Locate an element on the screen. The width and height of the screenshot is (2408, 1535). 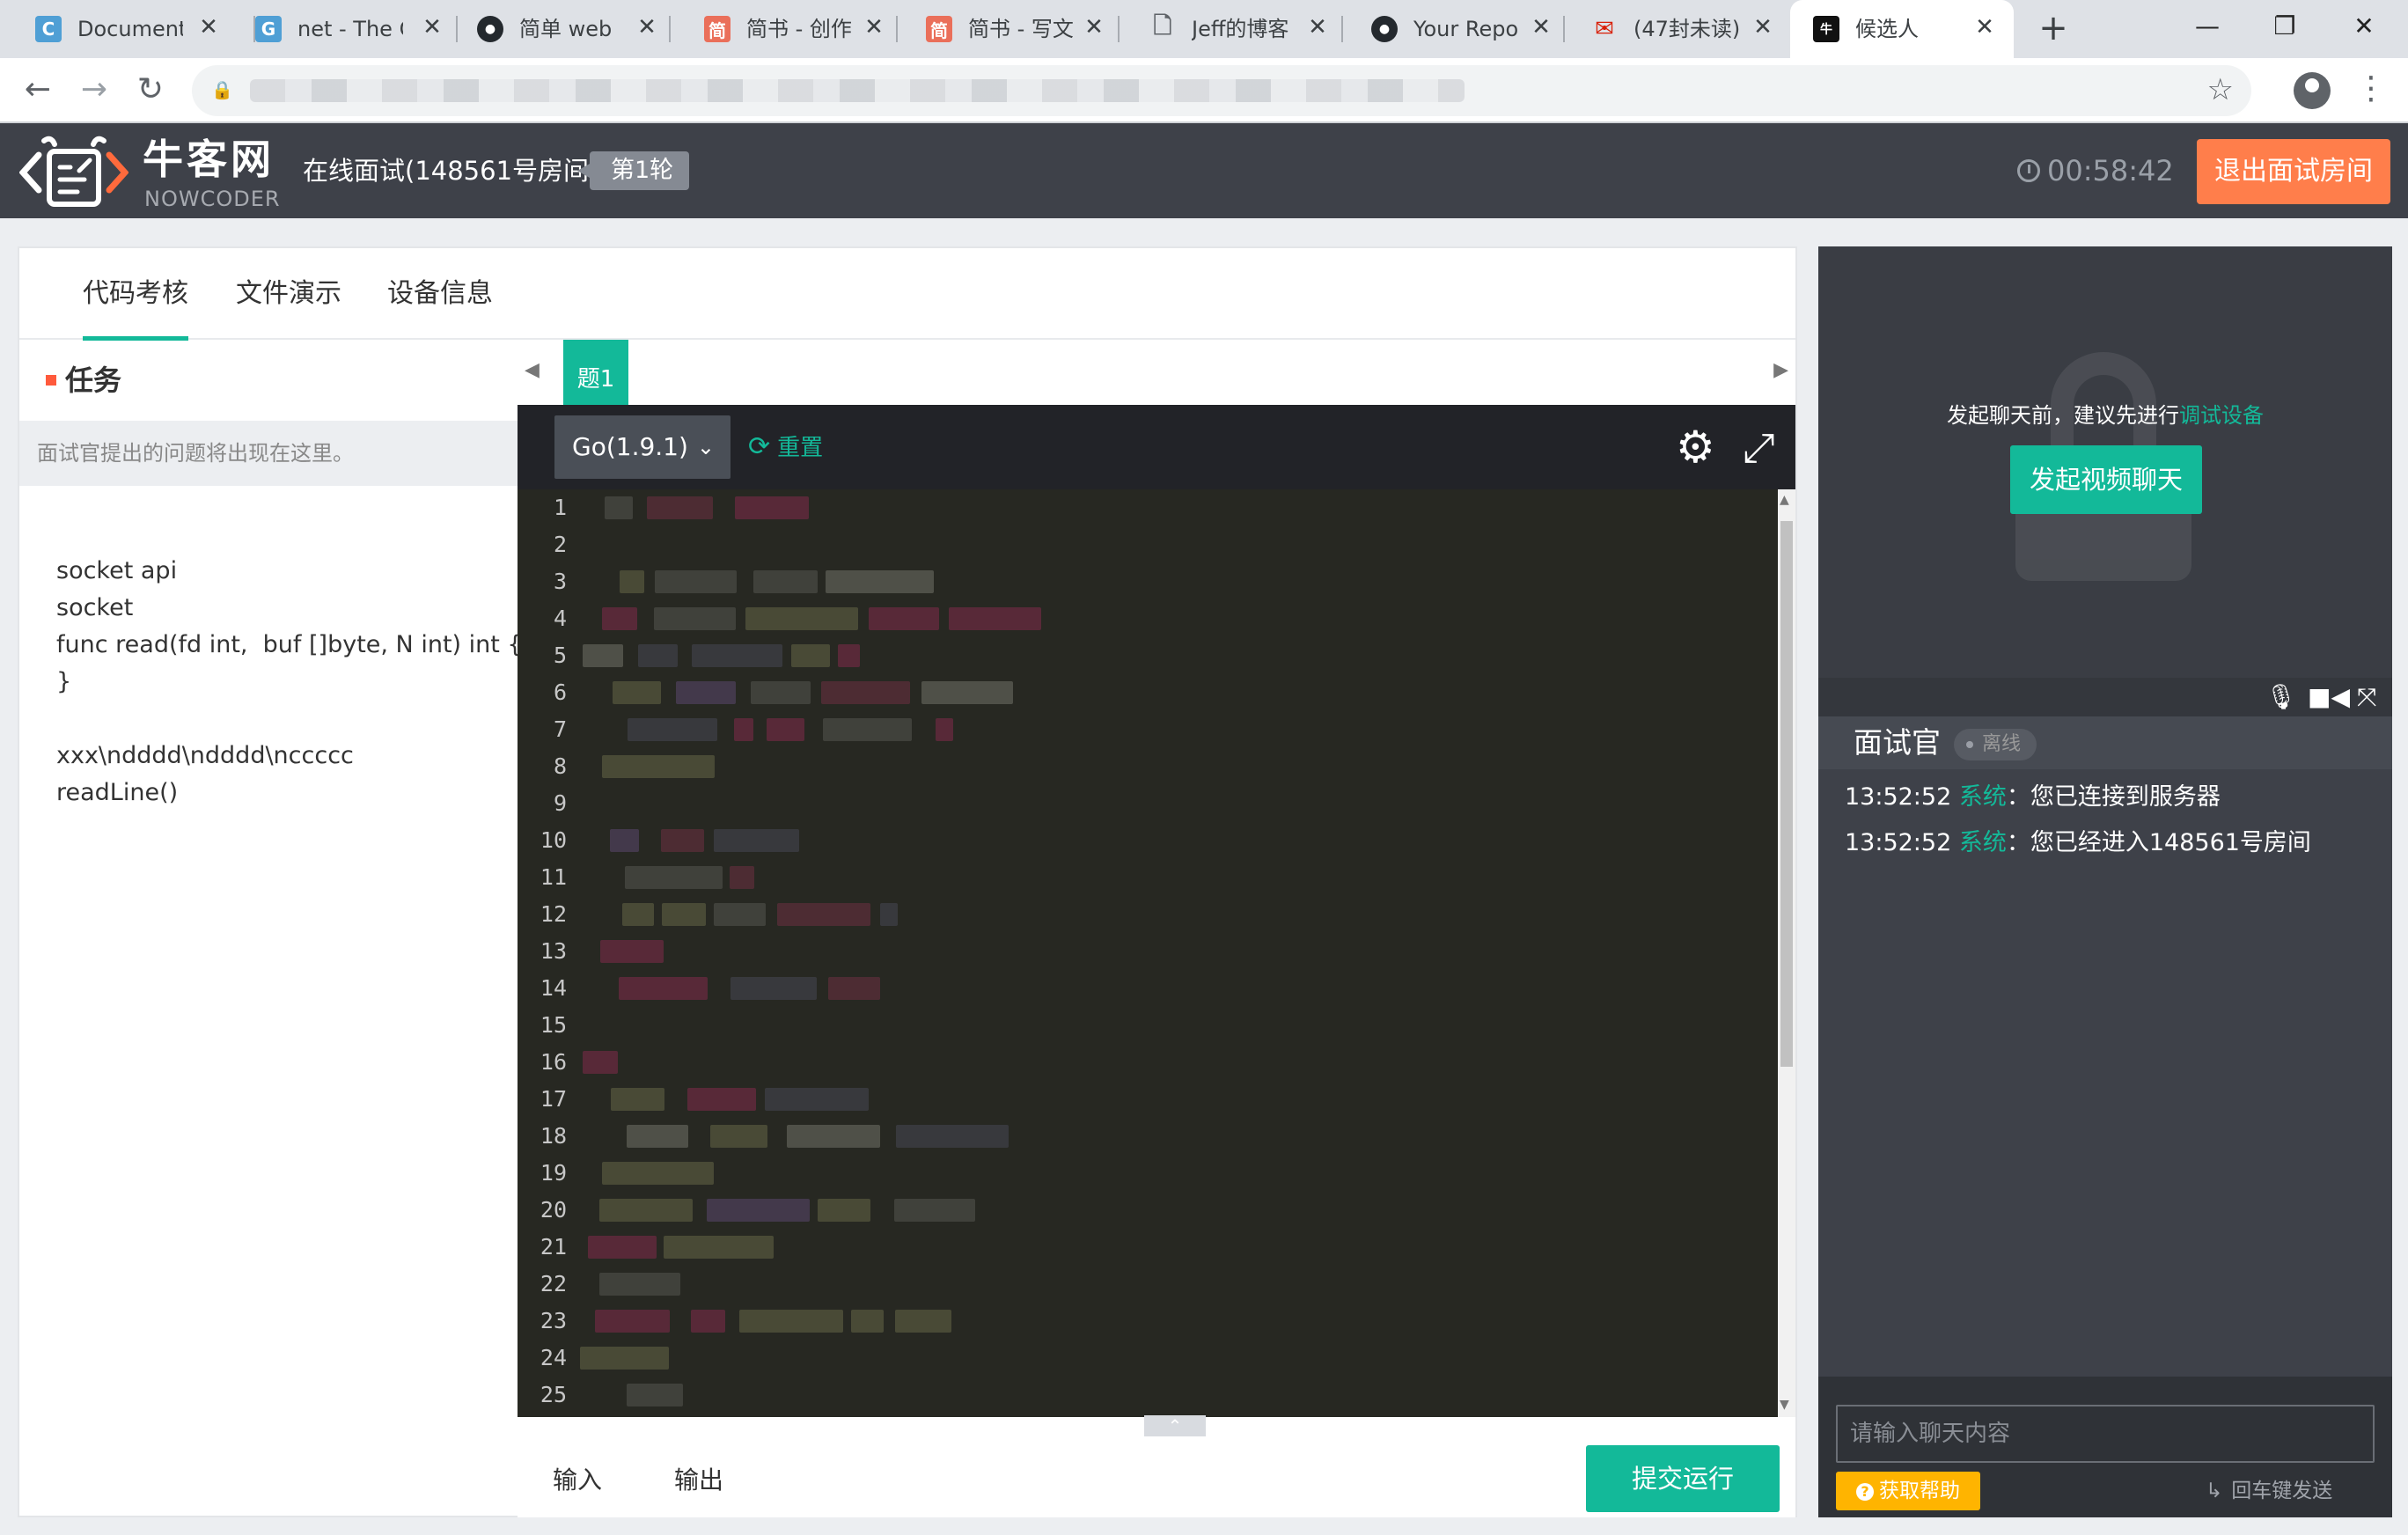
browser-tab-9-active: 牛 候选人 ✕ is located at coordinates (1902, 29).